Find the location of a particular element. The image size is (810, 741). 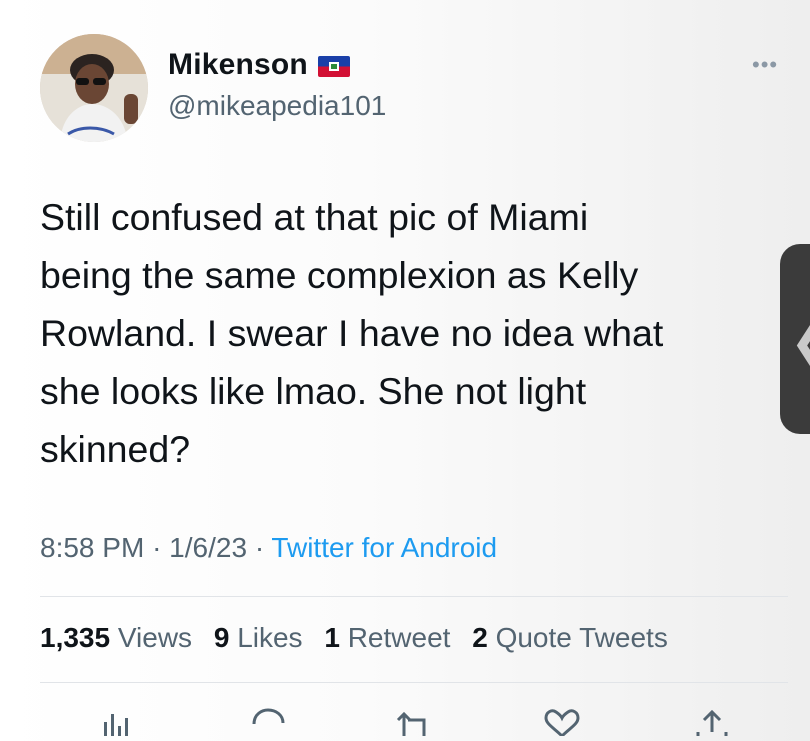

tweet-source-link: Twitter for Android is located at coordinates (384, 547).